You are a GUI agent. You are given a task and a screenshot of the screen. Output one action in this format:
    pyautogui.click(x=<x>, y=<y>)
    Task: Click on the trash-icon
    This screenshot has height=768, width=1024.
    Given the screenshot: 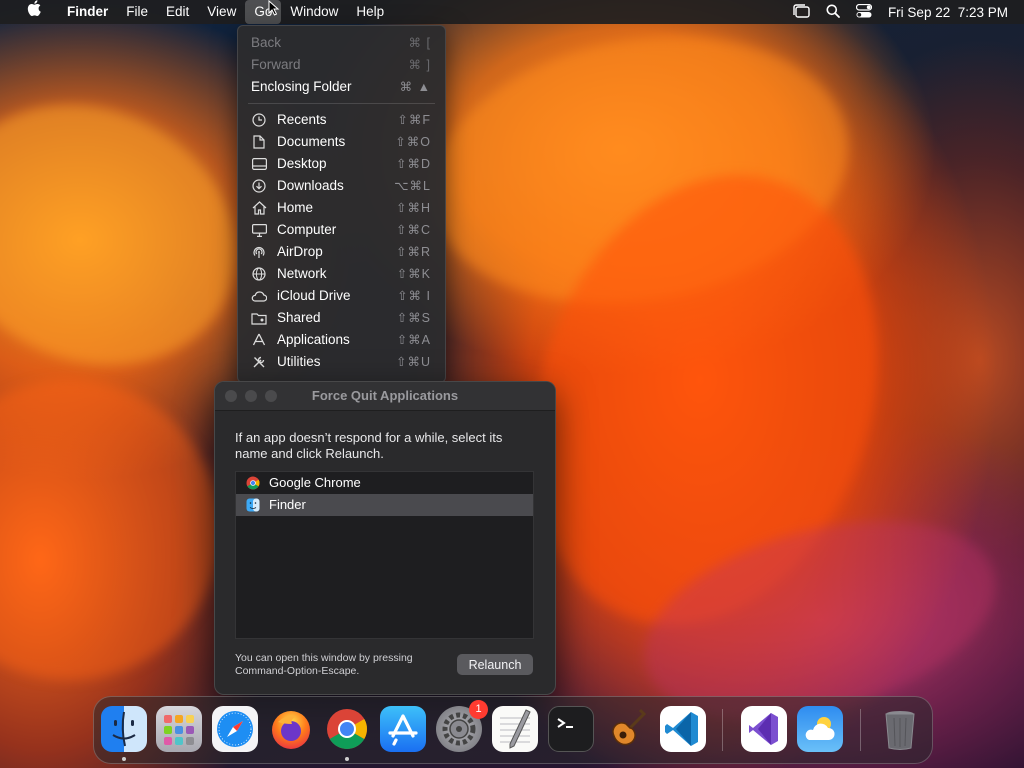 What is the action you would take?
    pyautogui.click(x=900, y=730)
    